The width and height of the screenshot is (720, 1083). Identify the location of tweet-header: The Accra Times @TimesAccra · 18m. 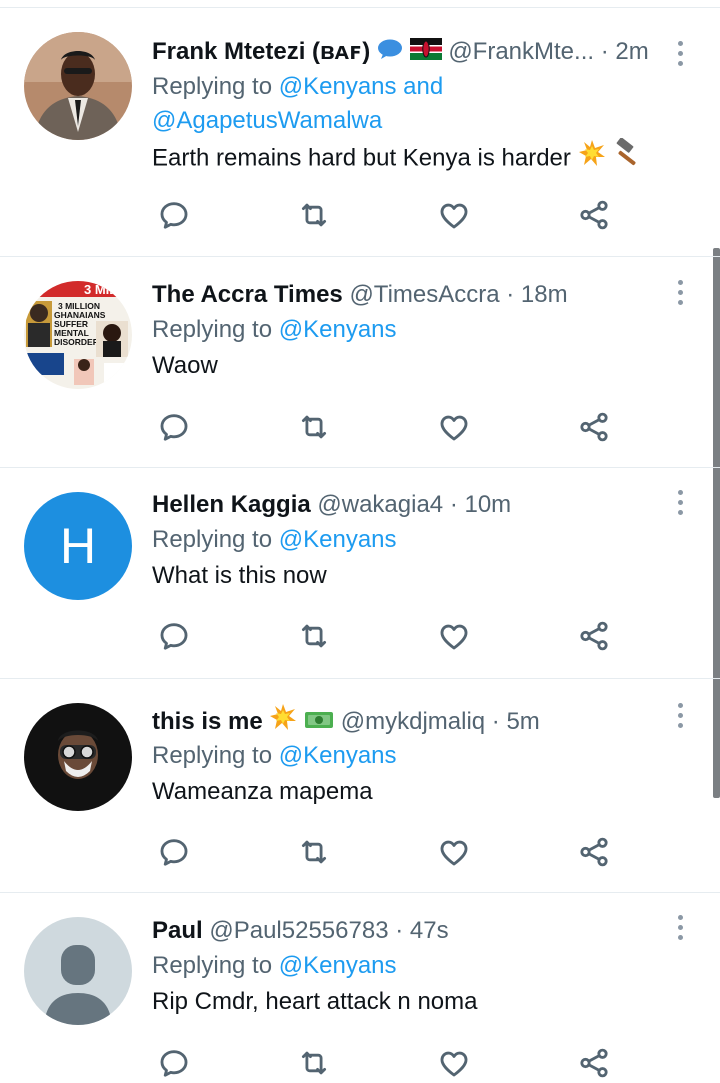
(421, 295).